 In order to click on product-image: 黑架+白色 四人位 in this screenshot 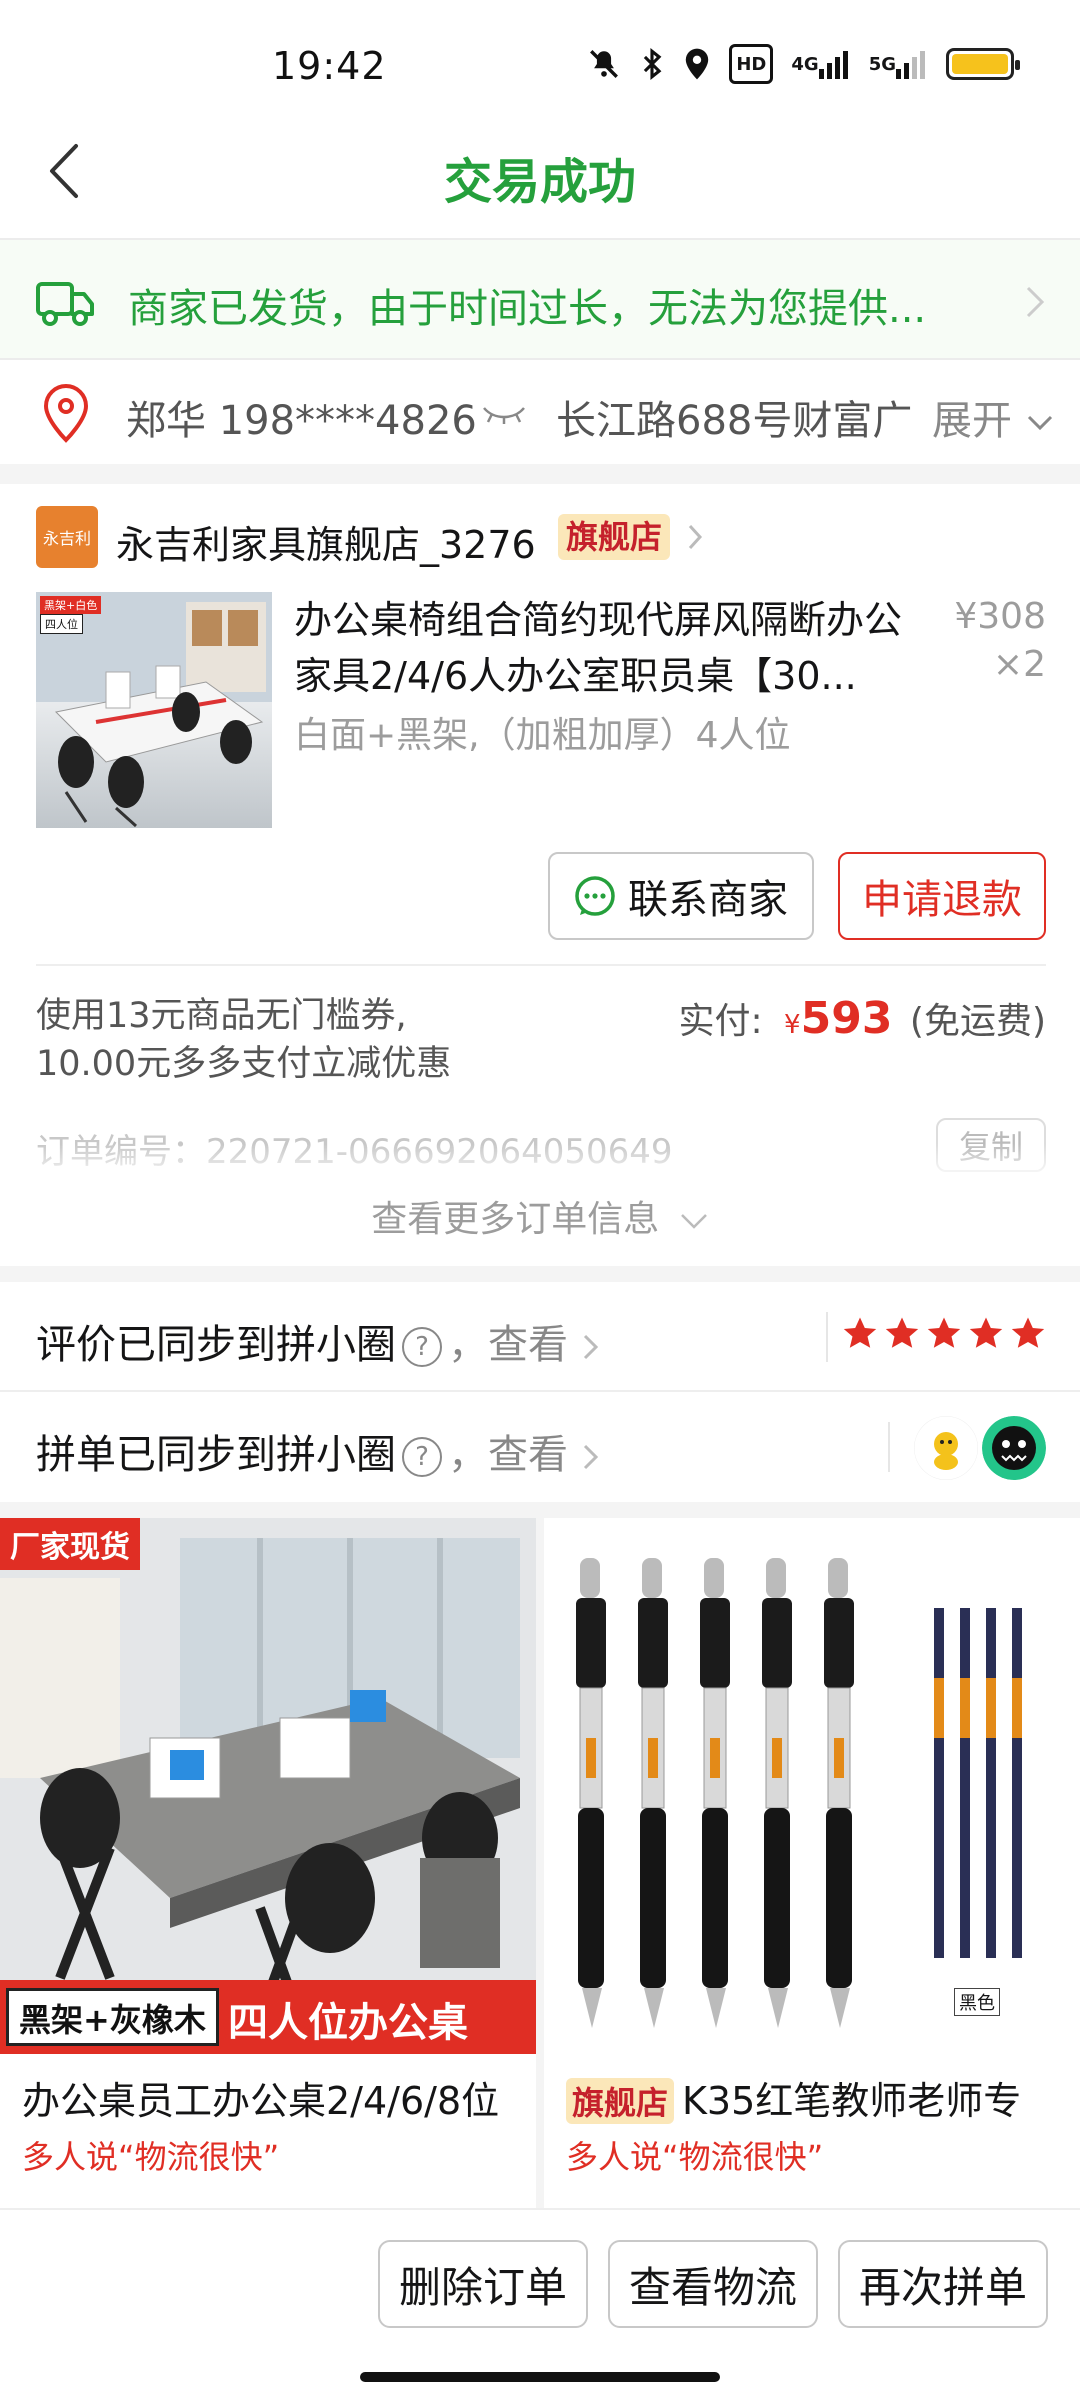, I will do `click(154, 710)`.